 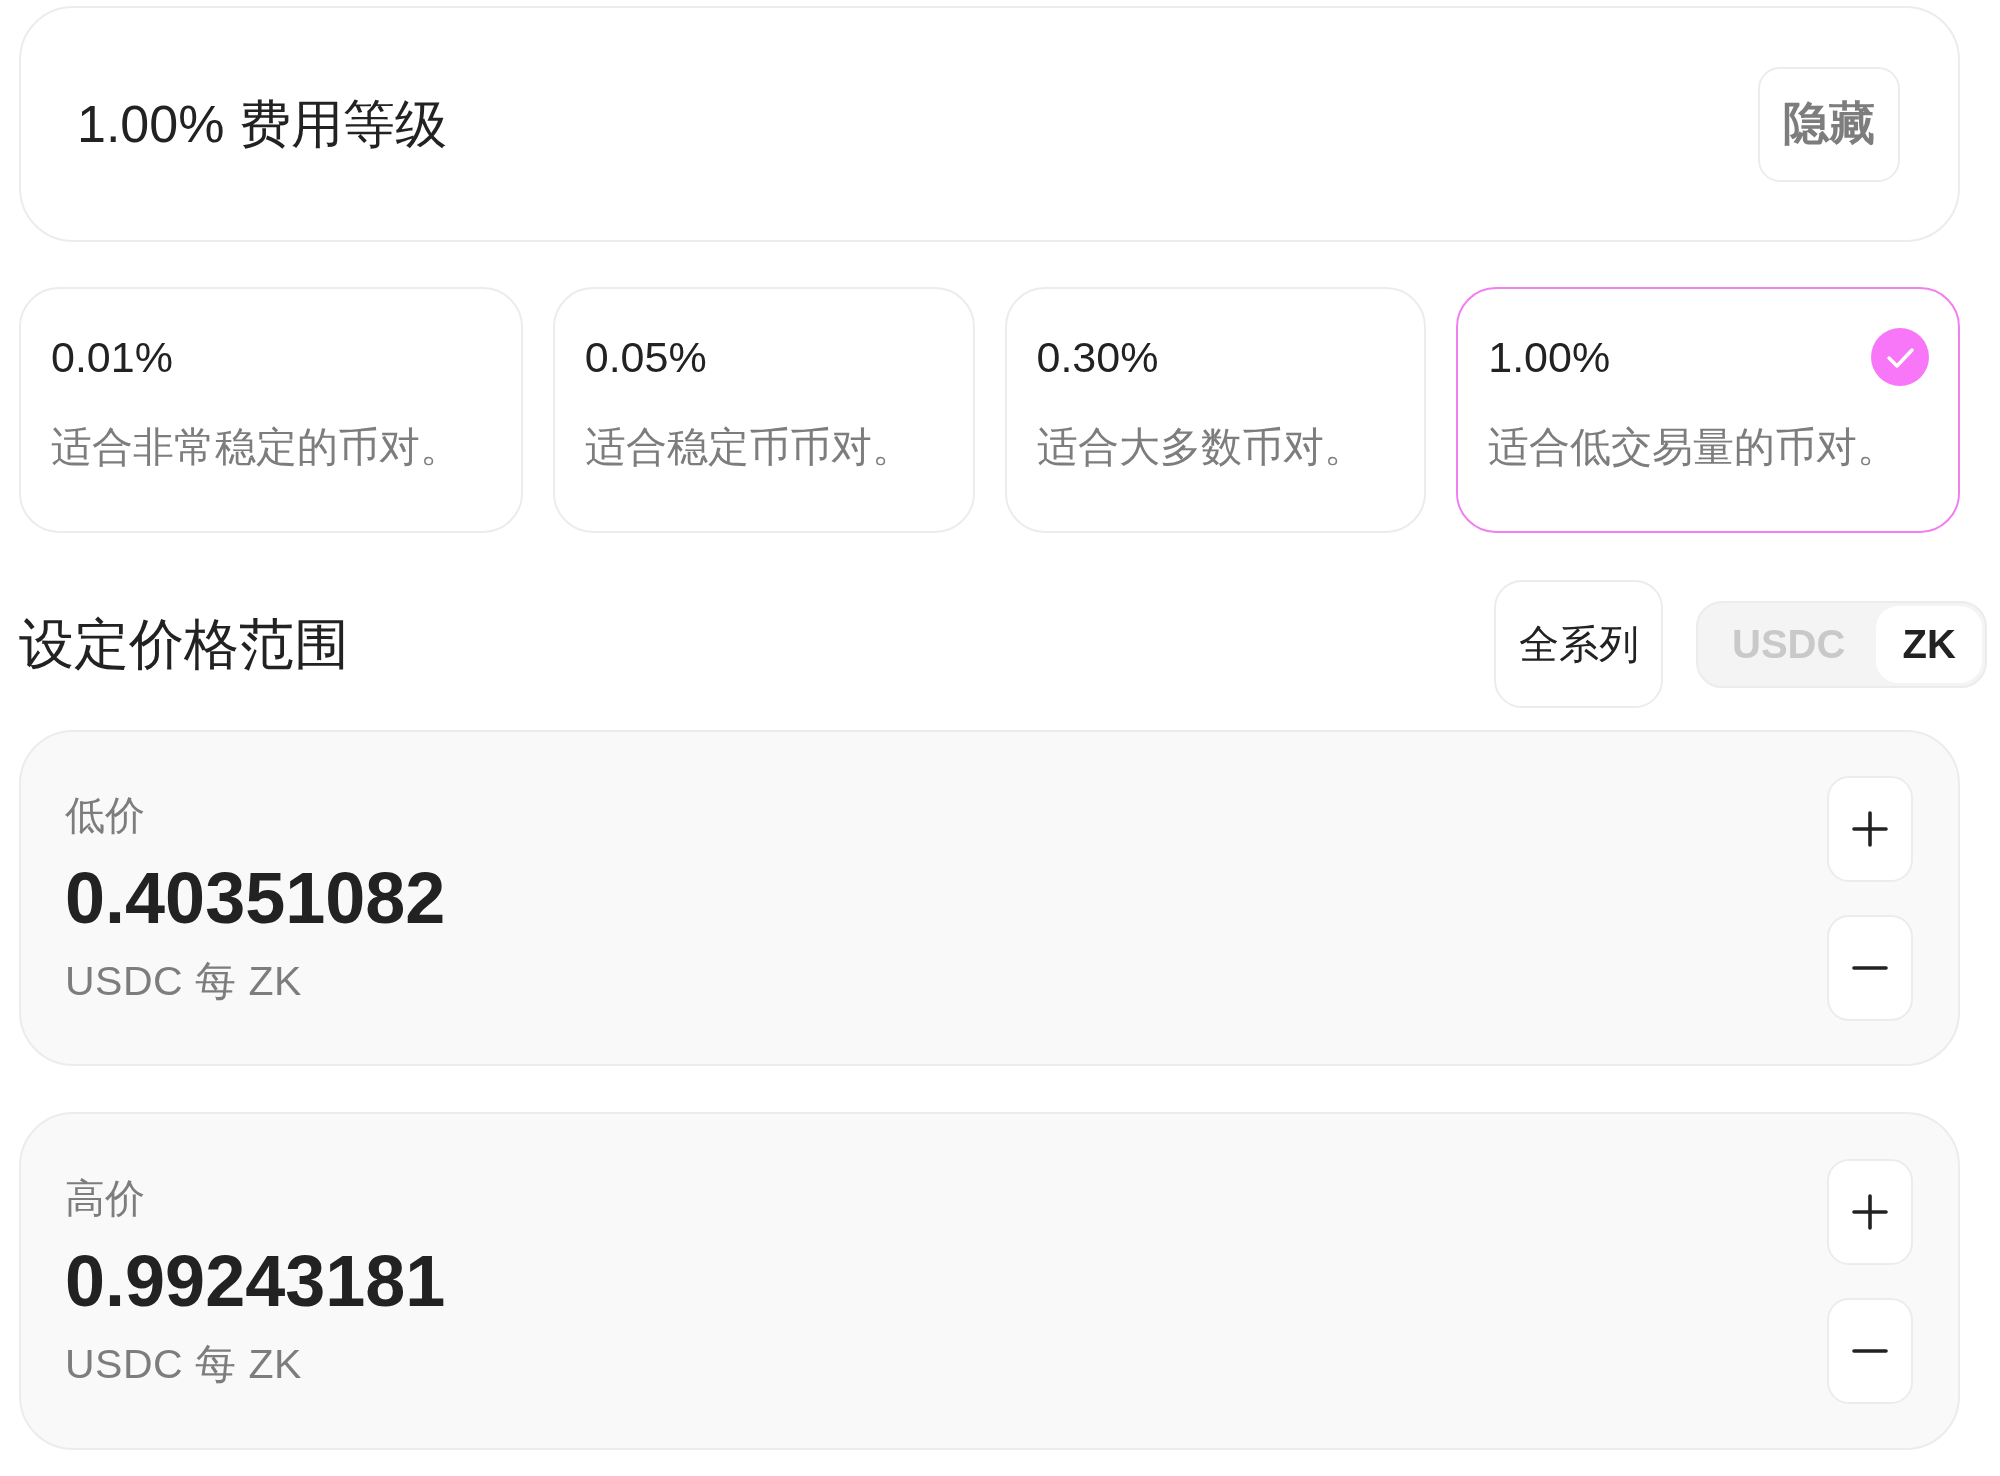 I want to click on fee-description: 适合低交易量的币对。, so click(x=1694, y=447).